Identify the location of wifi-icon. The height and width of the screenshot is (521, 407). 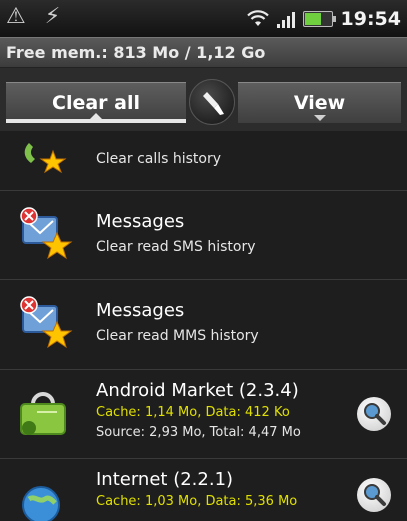
(257, 18).